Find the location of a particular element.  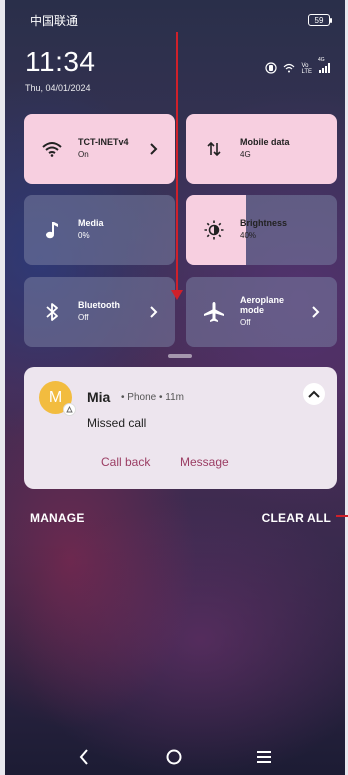

menu-icon is located at coordinates (264, 756).